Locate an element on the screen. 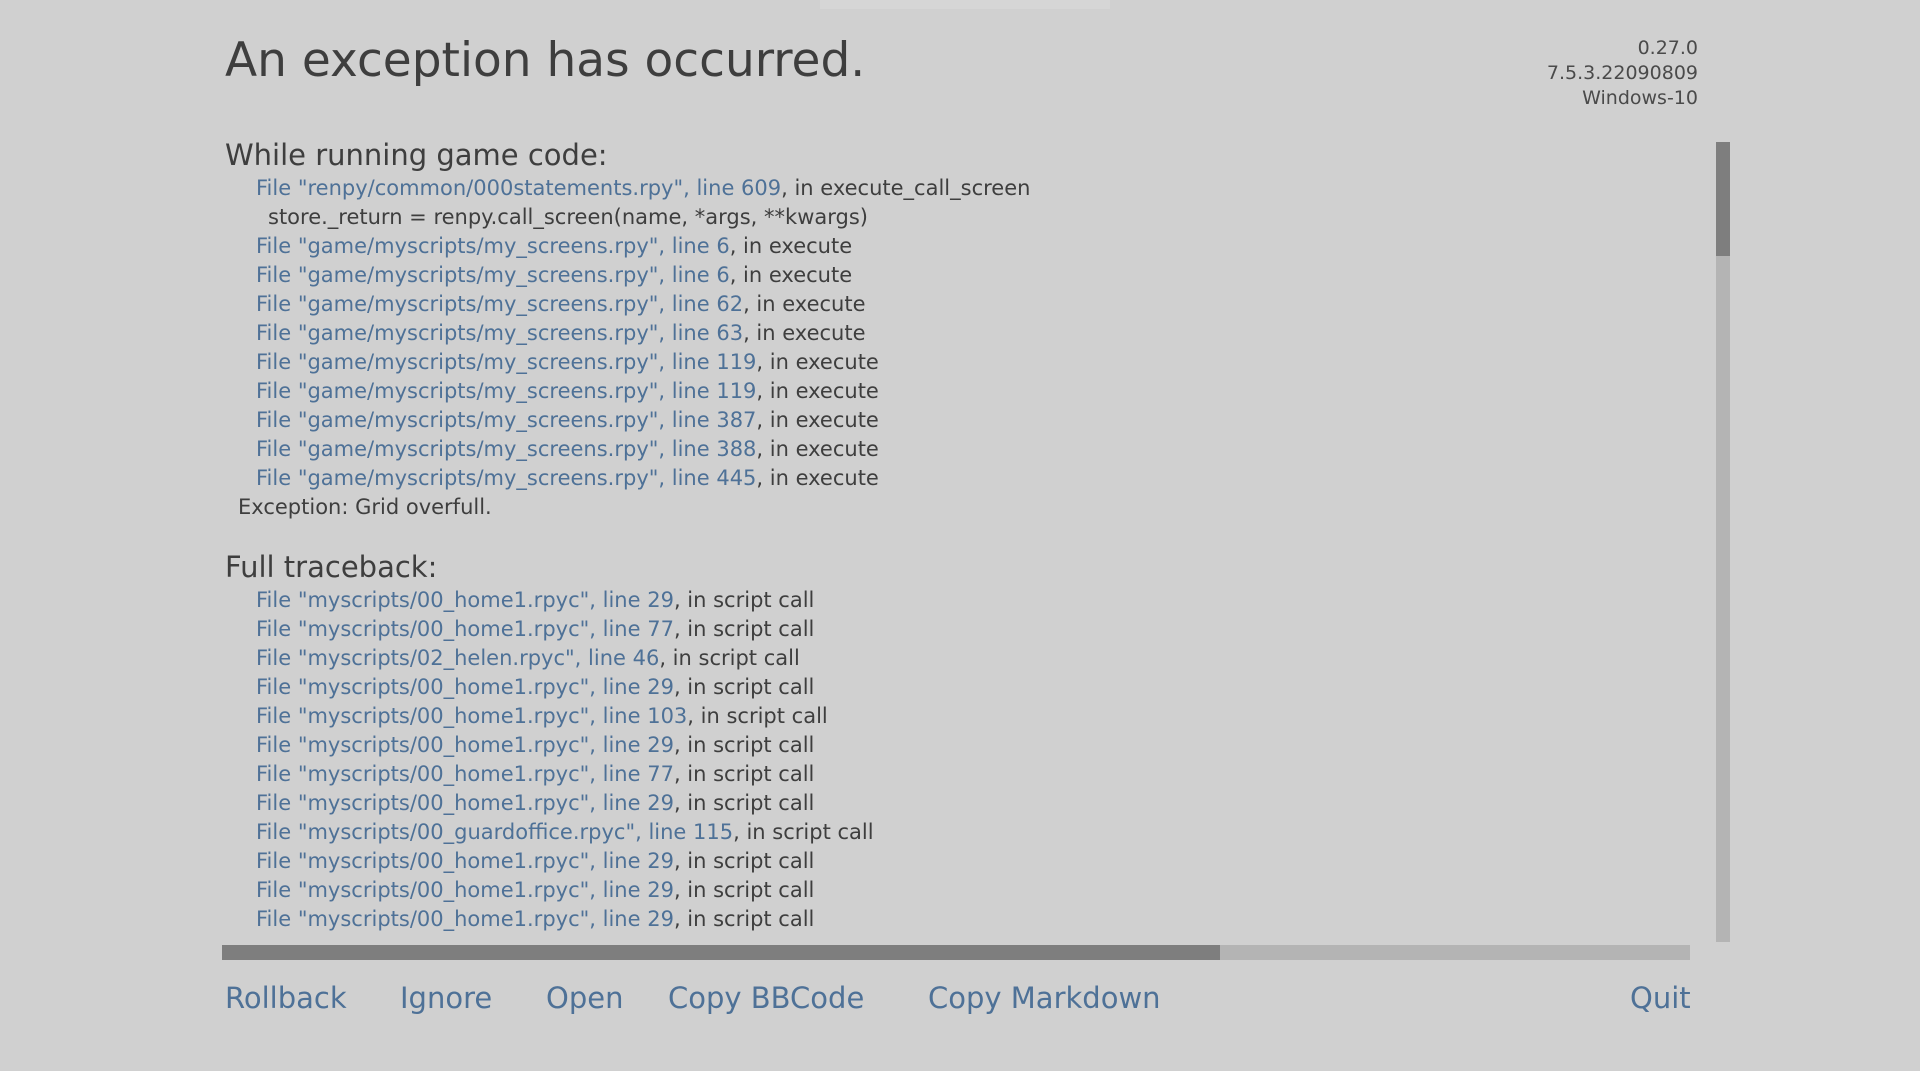 The height and width of the screenshot is (1071, 1920). page-title: An exception has occurred. is located at coordinates (545, 60).